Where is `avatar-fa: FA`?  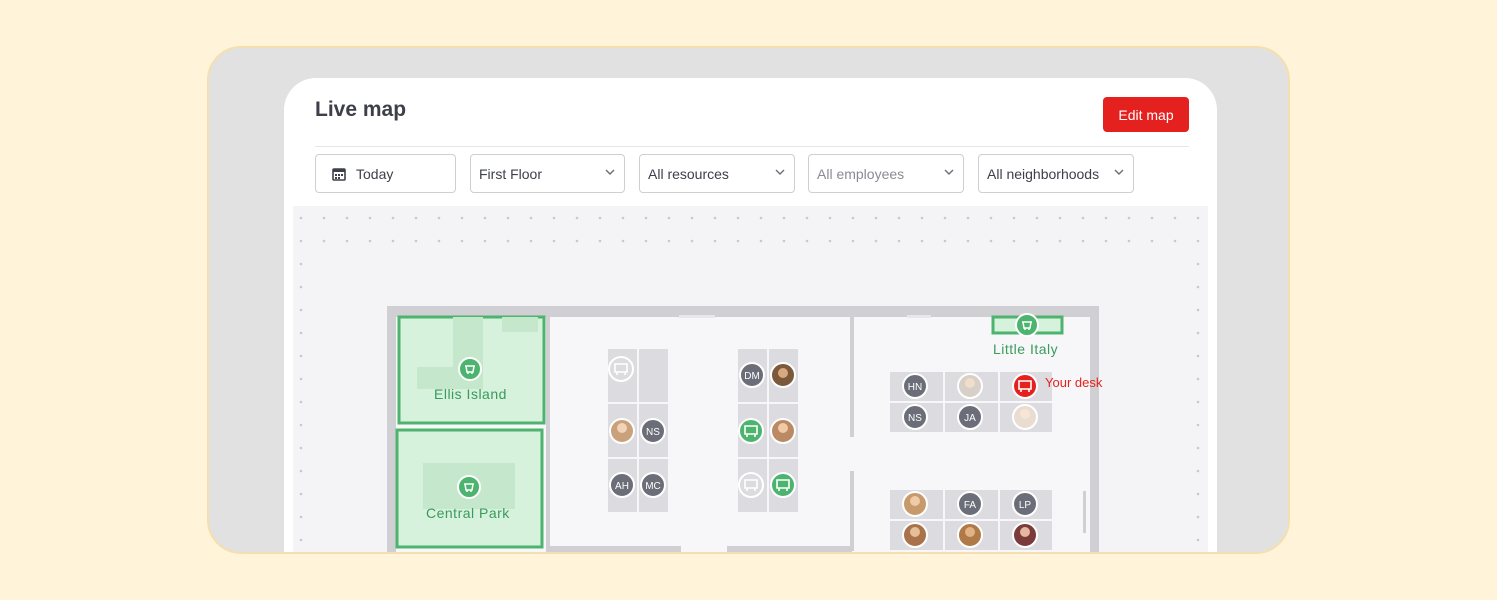 avatar-fa: FA is located at coordinates (970, 504).